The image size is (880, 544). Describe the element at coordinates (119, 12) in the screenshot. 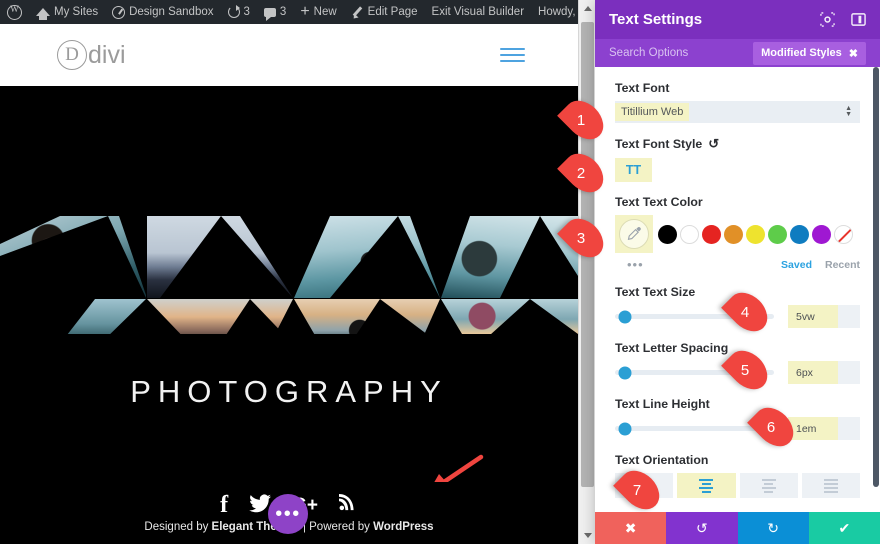

I see `dashboard-icon` at that location.